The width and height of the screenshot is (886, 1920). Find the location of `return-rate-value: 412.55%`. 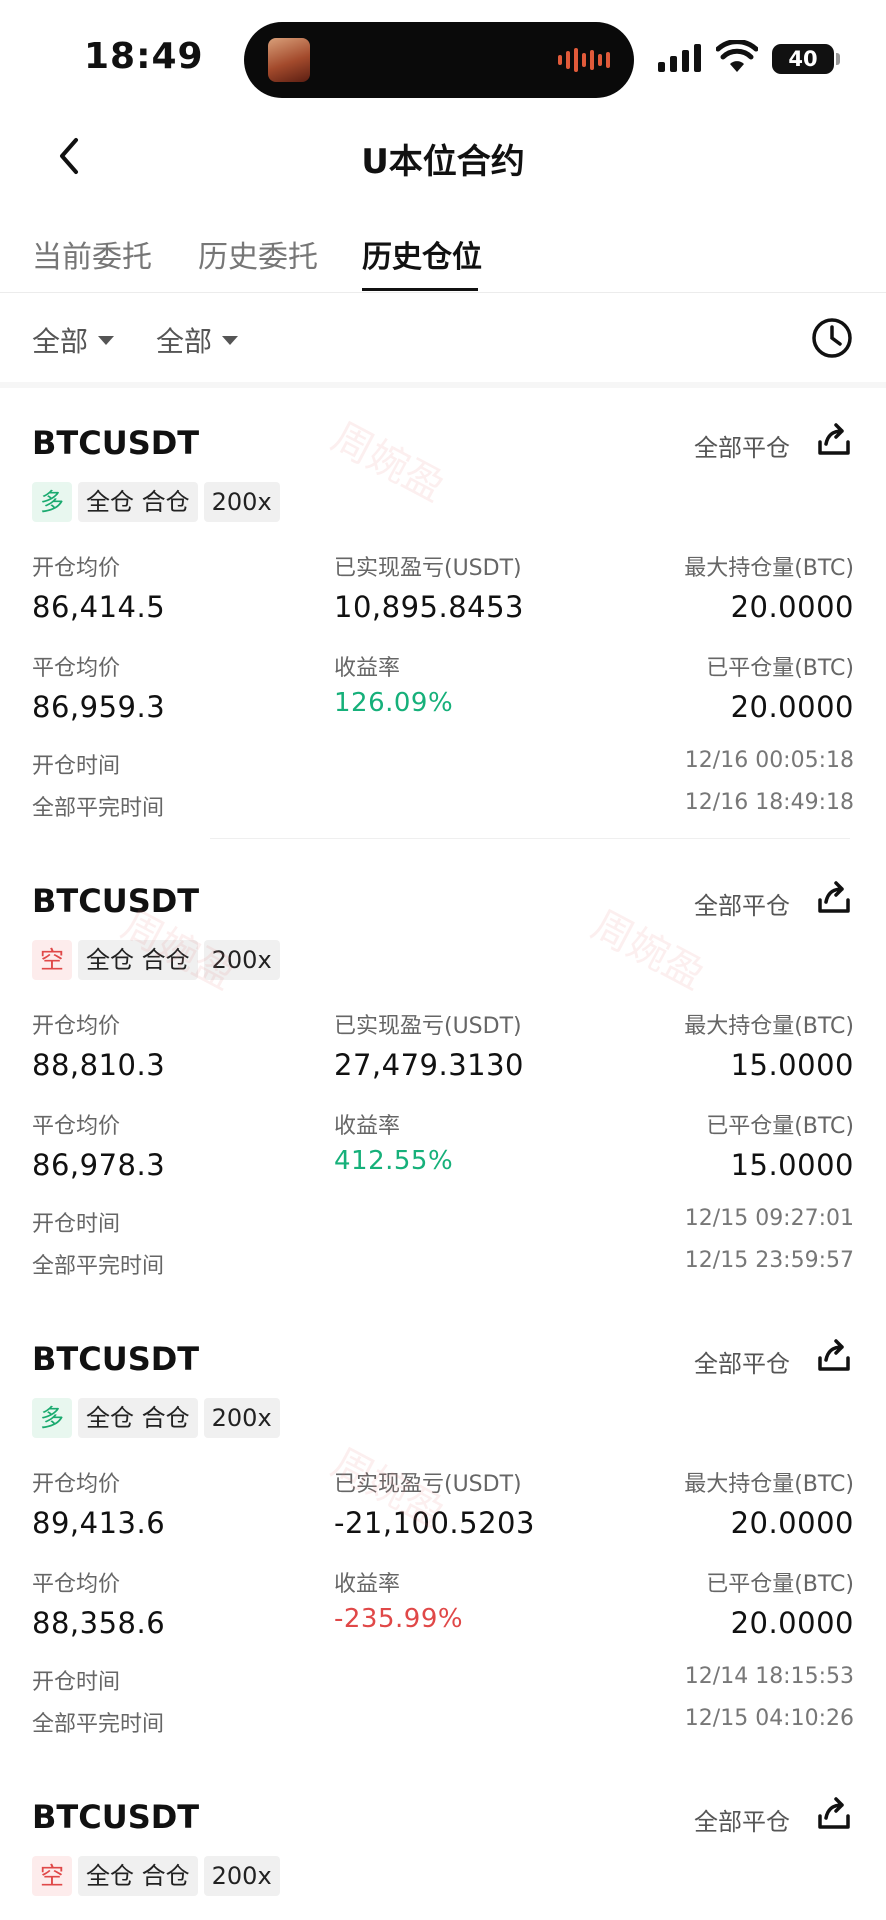

return-rate-value: 412.55% is located at coordinates (394, 1161).